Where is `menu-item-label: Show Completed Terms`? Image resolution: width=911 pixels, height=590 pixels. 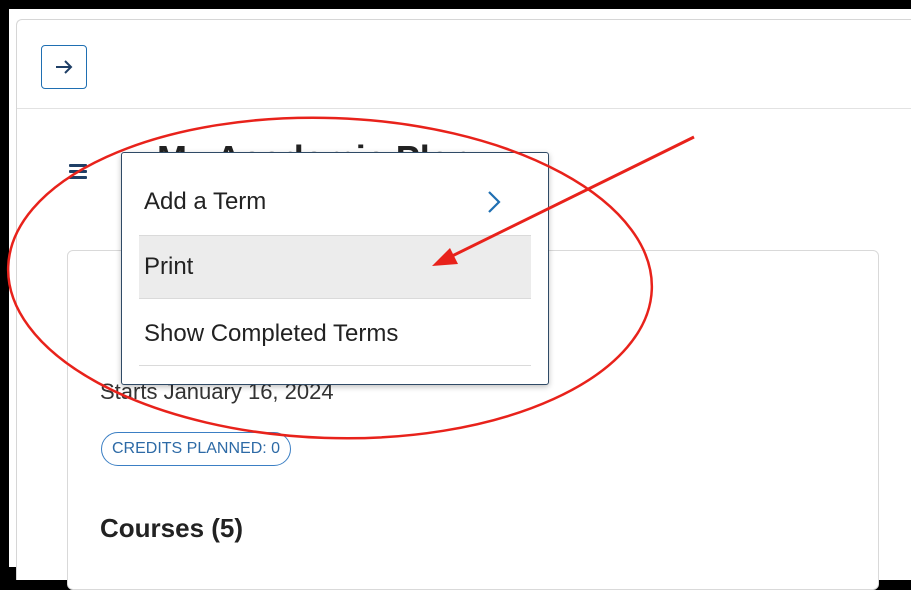
menu-item-label: Show Completed Terms is located at coordinates (271, 333).